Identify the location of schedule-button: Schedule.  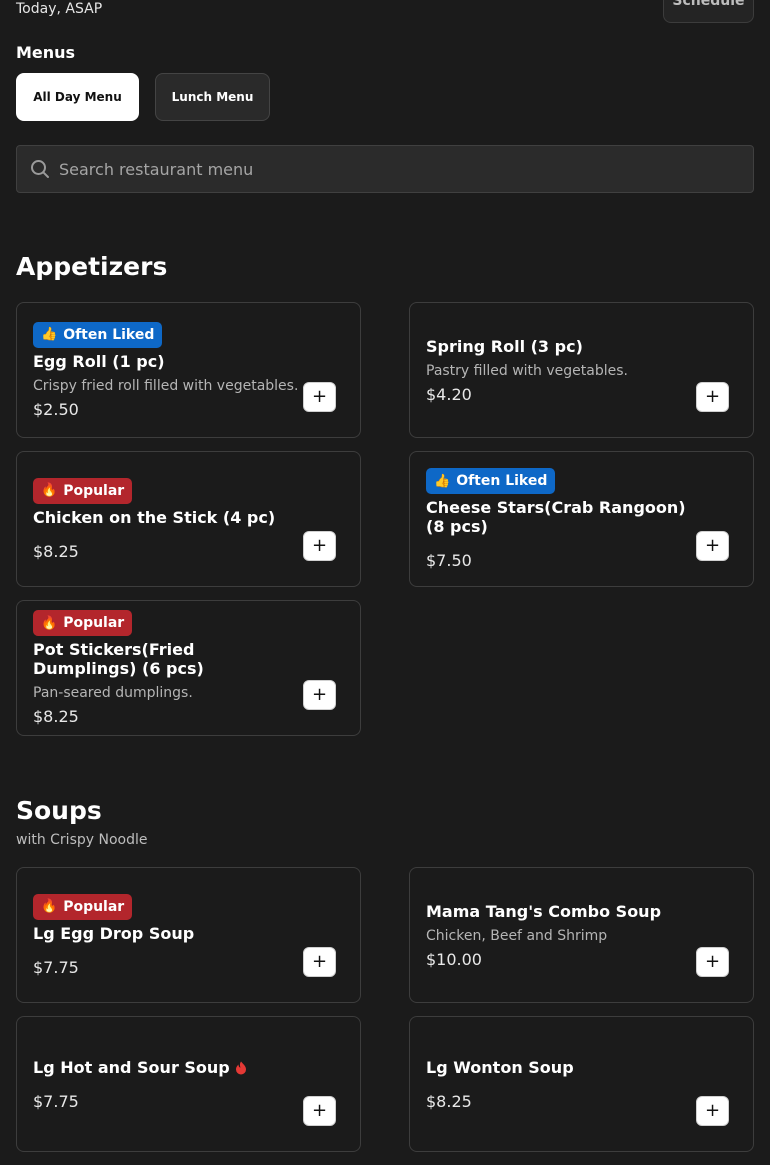
(708, 11).